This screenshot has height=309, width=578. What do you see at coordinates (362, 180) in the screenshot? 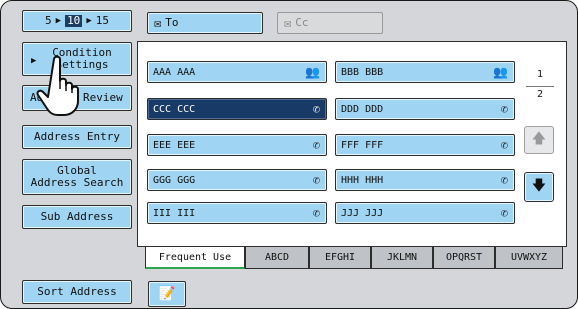
I see `entry-name: HHH HHH` at bounding box center [362, 180].